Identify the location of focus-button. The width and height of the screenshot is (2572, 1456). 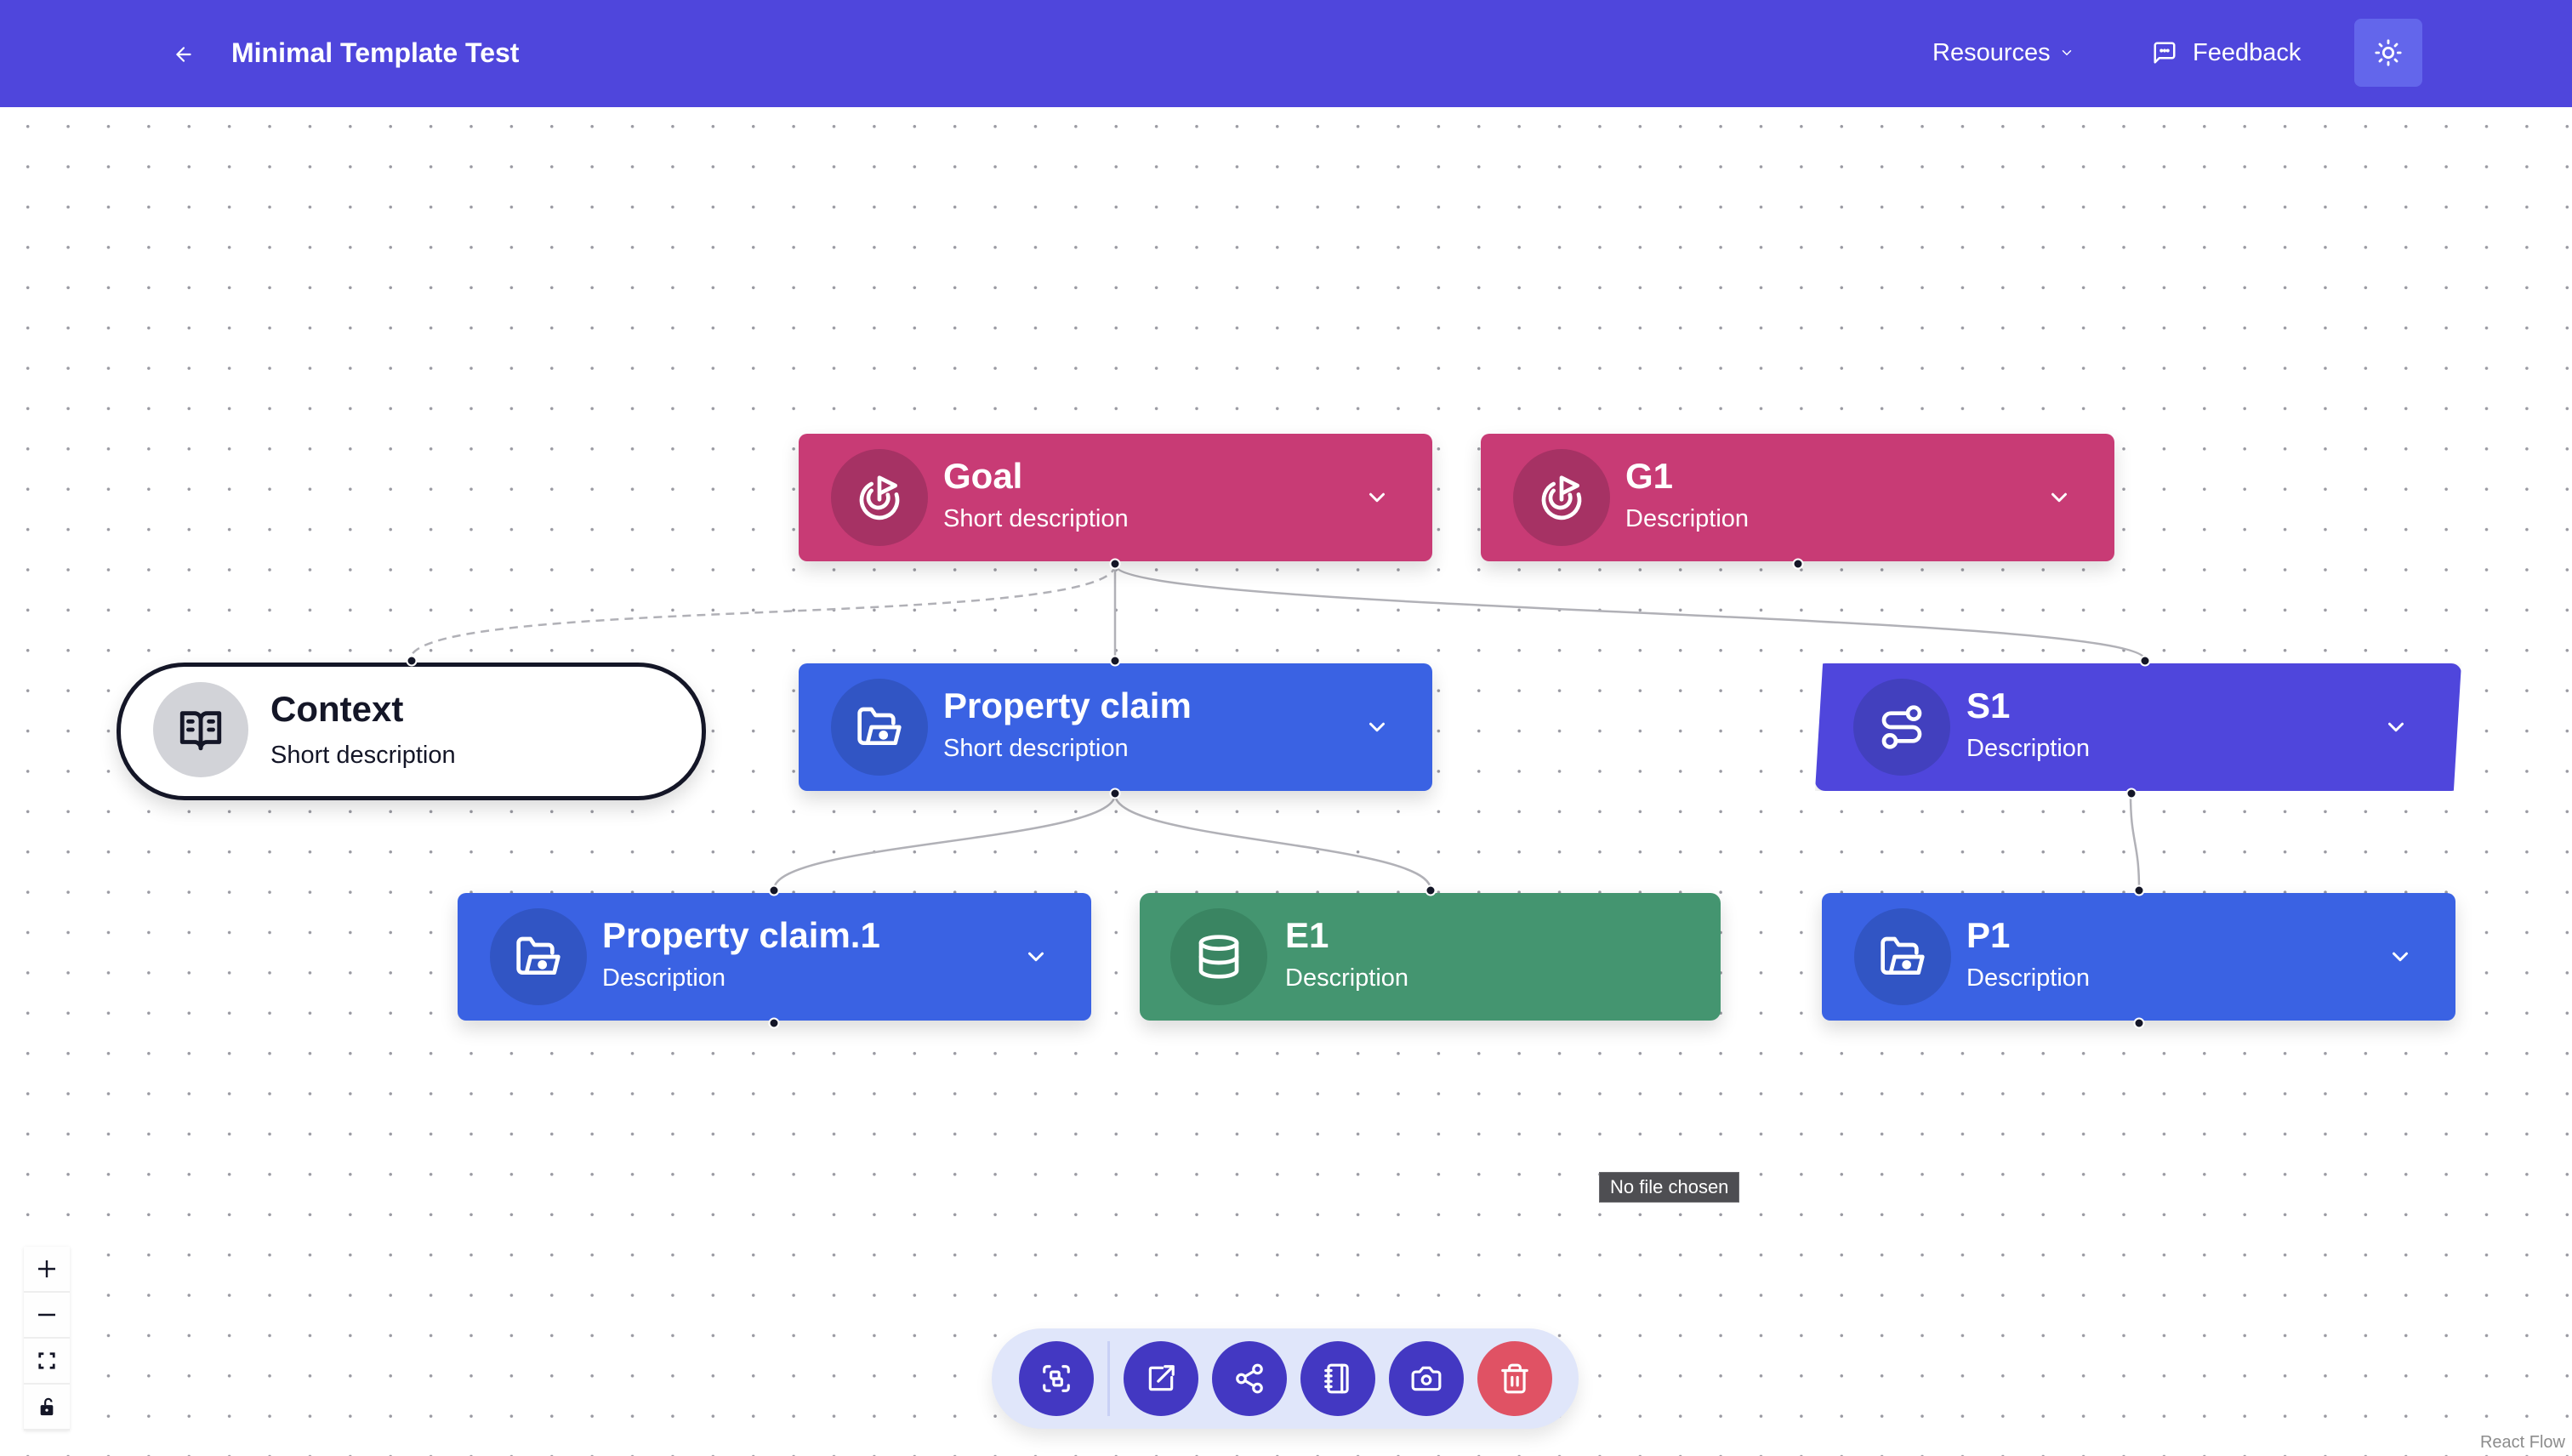
(1057, 1378).